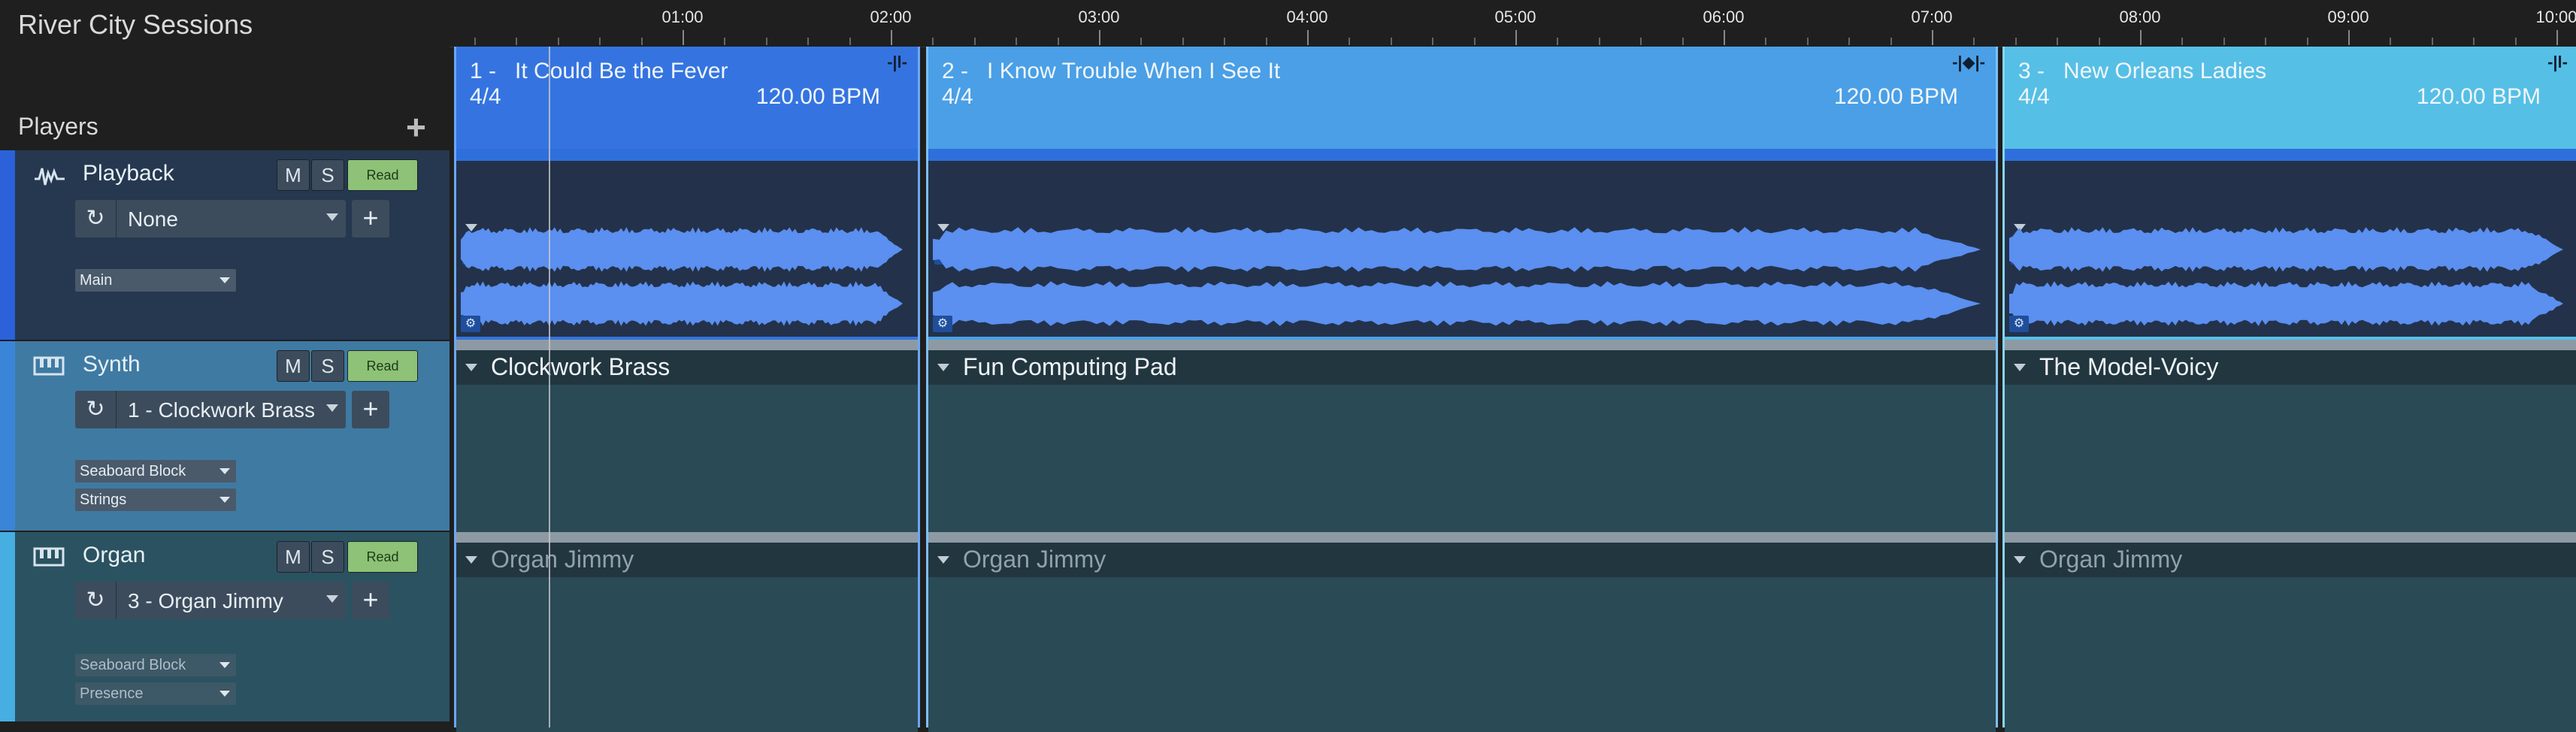 The height and width of the screenshot is (732, 2576). Describe the element at coordinates (49, 176) in the screenshot. I see `waveform-icon` at that location.